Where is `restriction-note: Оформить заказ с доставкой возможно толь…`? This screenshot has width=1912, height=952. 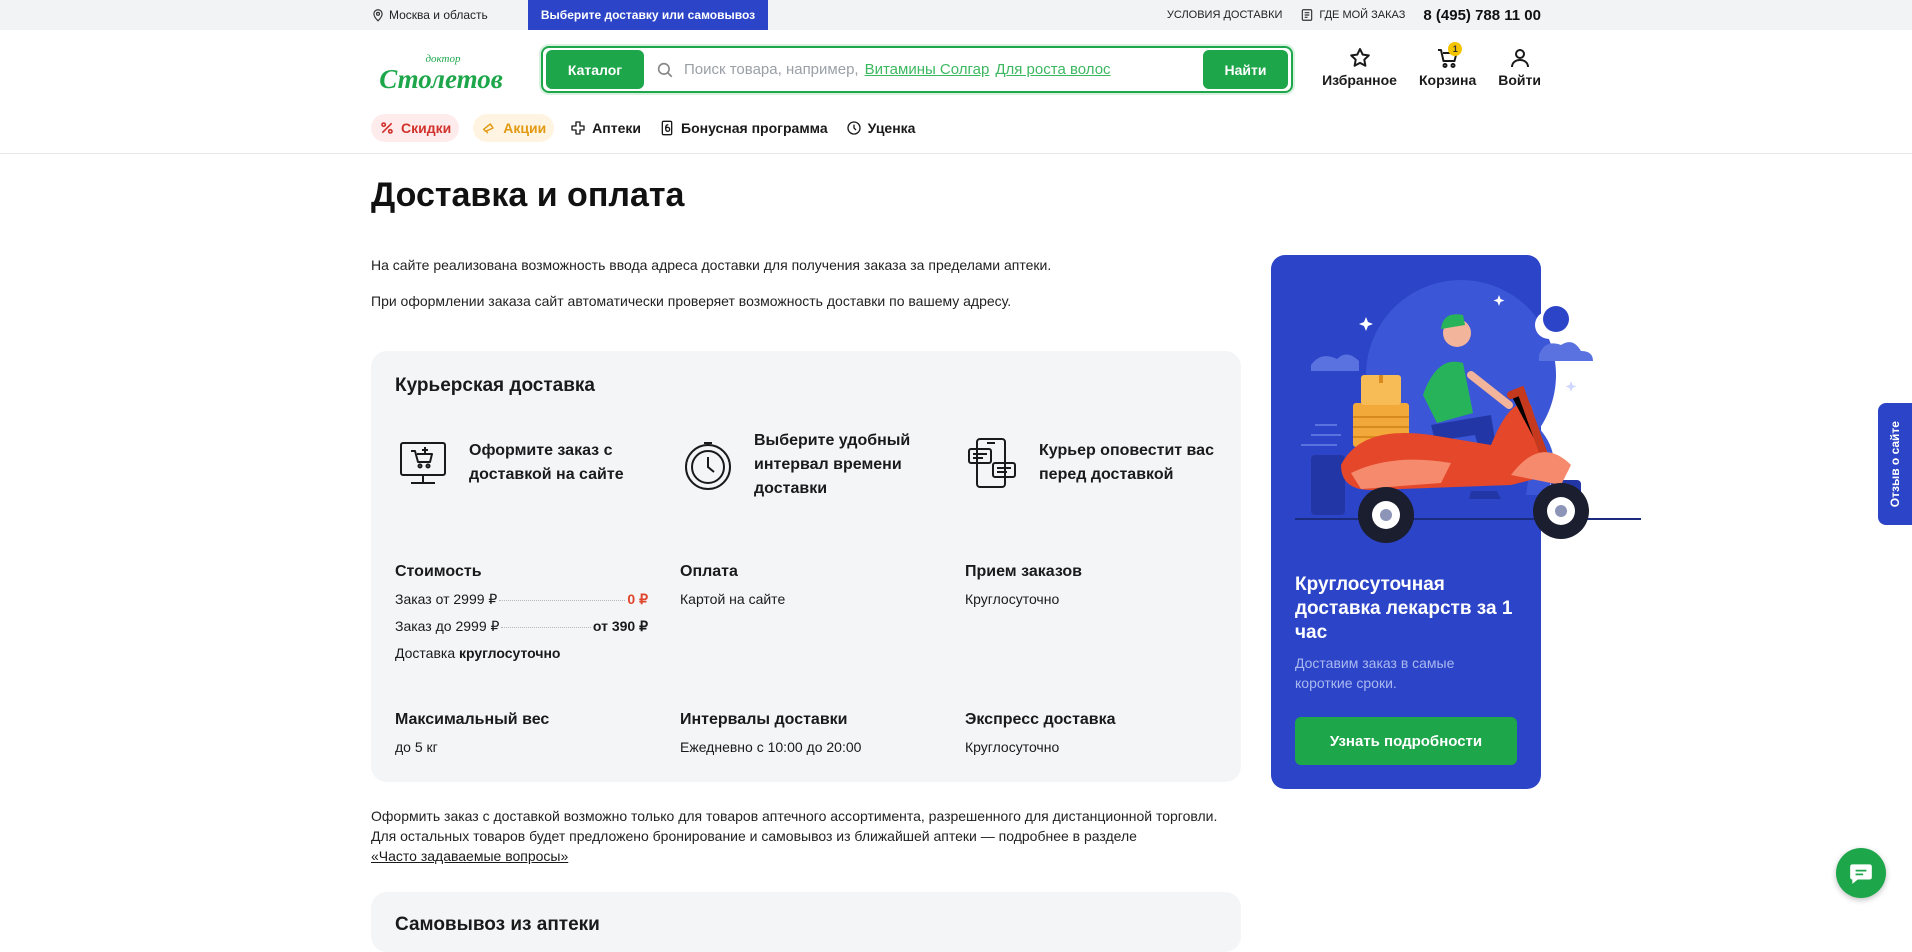 restriction-note: Оформить заказ с доставкой возможно толь… is located at coordinates (806, 836).